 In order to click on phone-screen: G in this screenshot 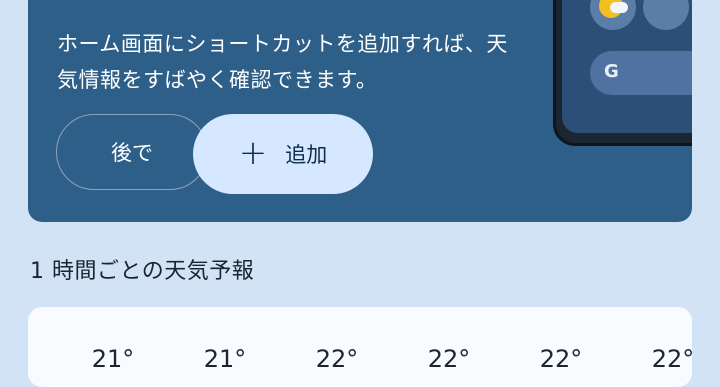, I will do `click(627, 66)`.